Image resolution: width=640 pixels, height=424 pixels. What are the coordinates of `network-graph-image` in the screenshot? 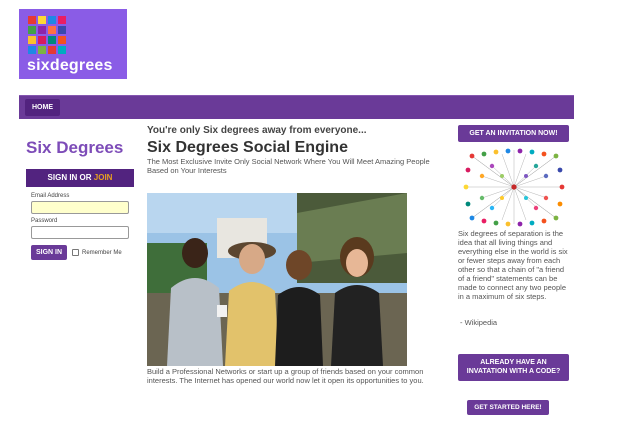 It's located at (514, 187).